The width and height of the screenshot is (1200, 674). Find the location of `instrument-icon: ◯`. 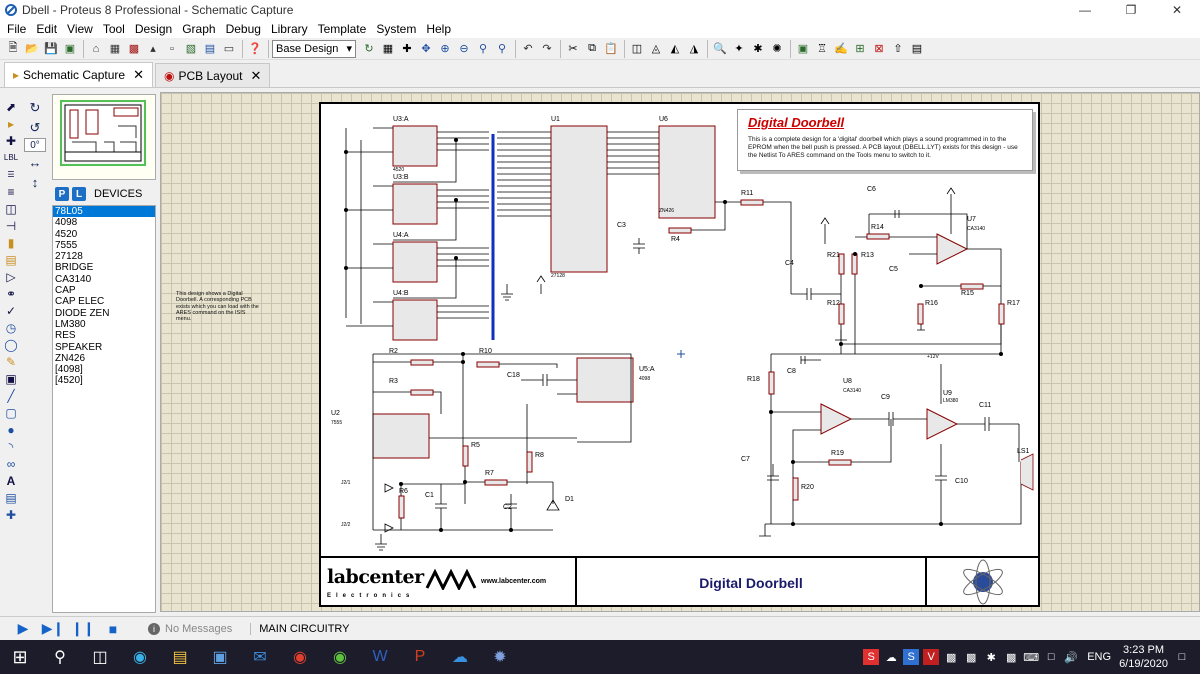

instrument-icon: ◯ is located at coordinates (11, 344).